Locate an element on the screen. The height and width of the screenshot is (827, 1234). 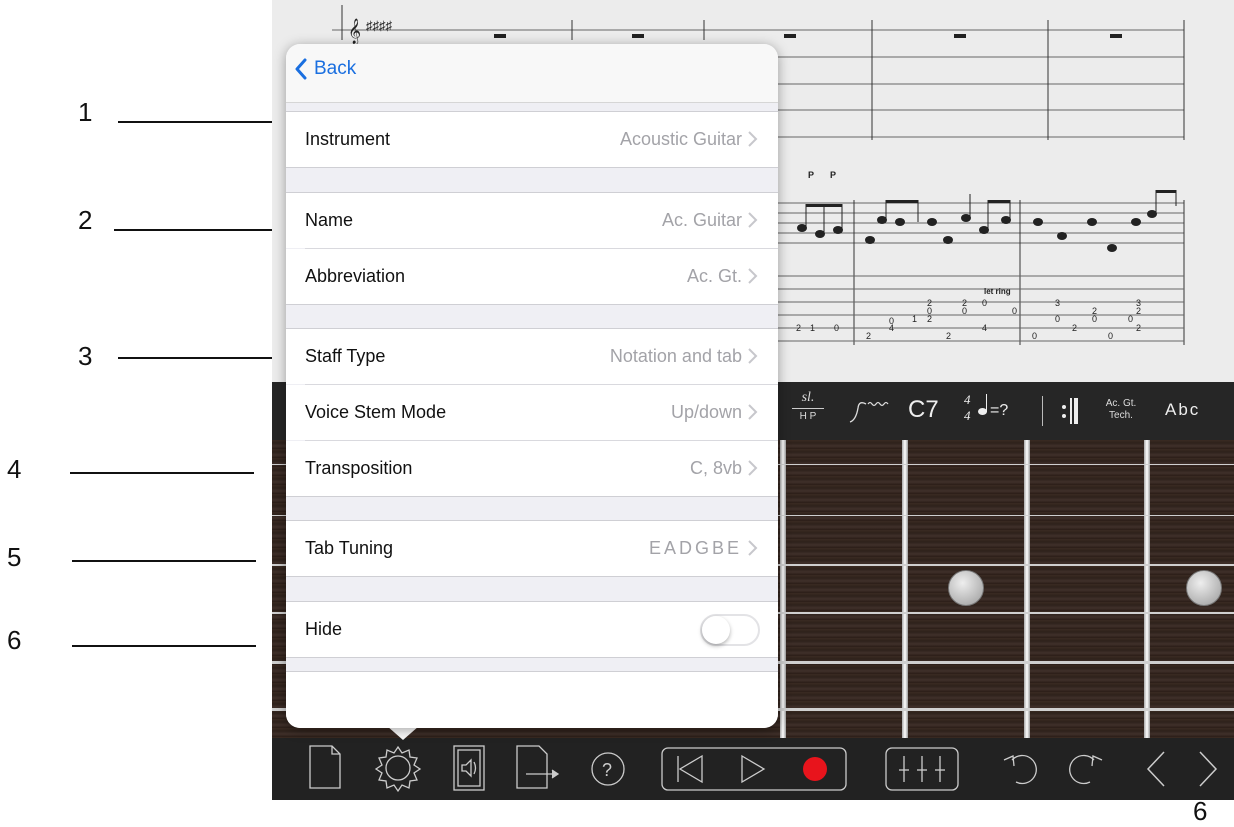
play-icon is located at coordinates (753, 769).